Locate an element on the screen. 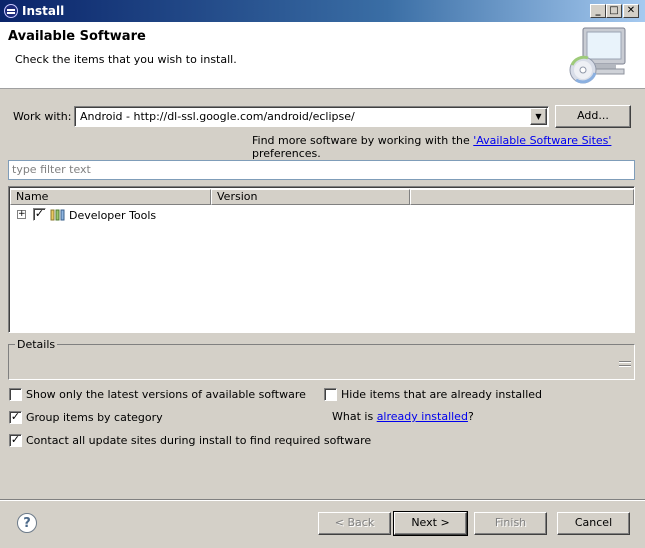 Image resolution: width=645 pixels, height=548 pixels. what-is-installed-text: What is already installed? is located at coordinates (403, 416).